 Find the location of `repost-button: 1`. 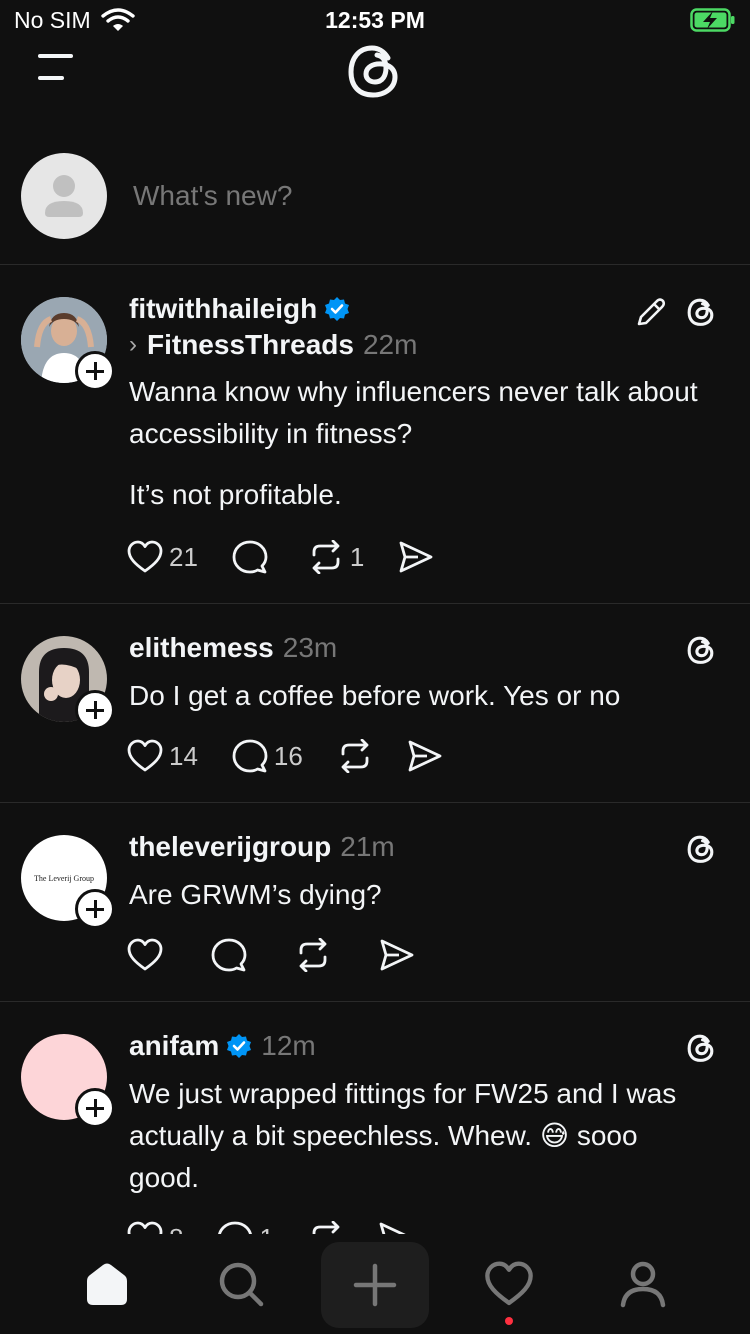

repost-button: 1 is located at coordinates (336, 557).